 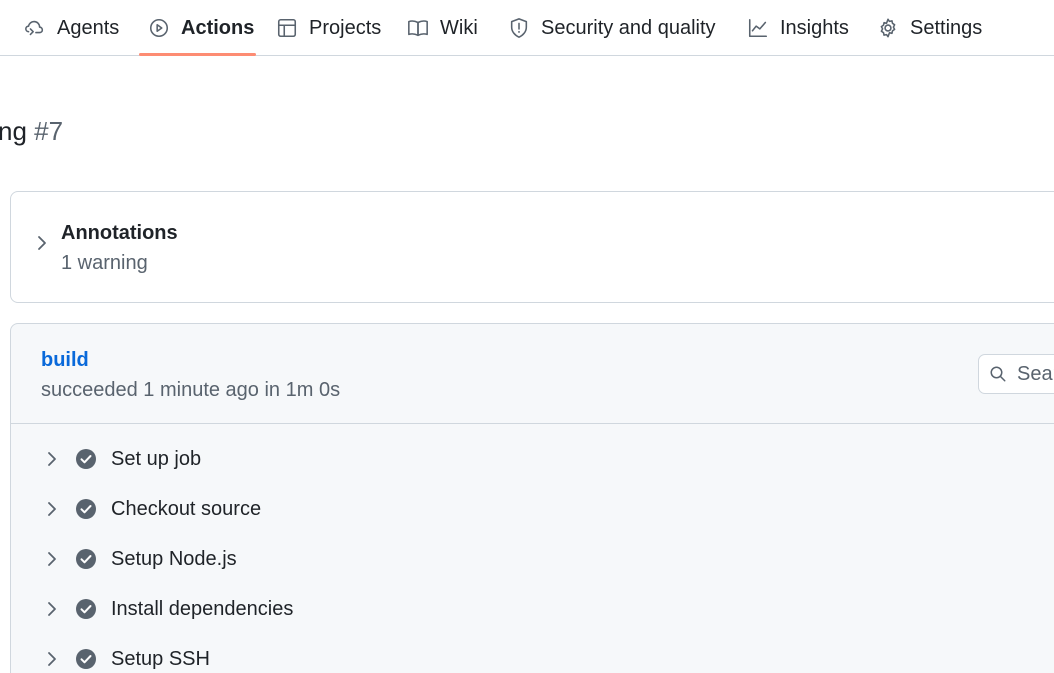 What do you see at coordinates (119, 233) in the screenshot?
I see `annotations-title: Annotations` at bounding box center [119, 233].